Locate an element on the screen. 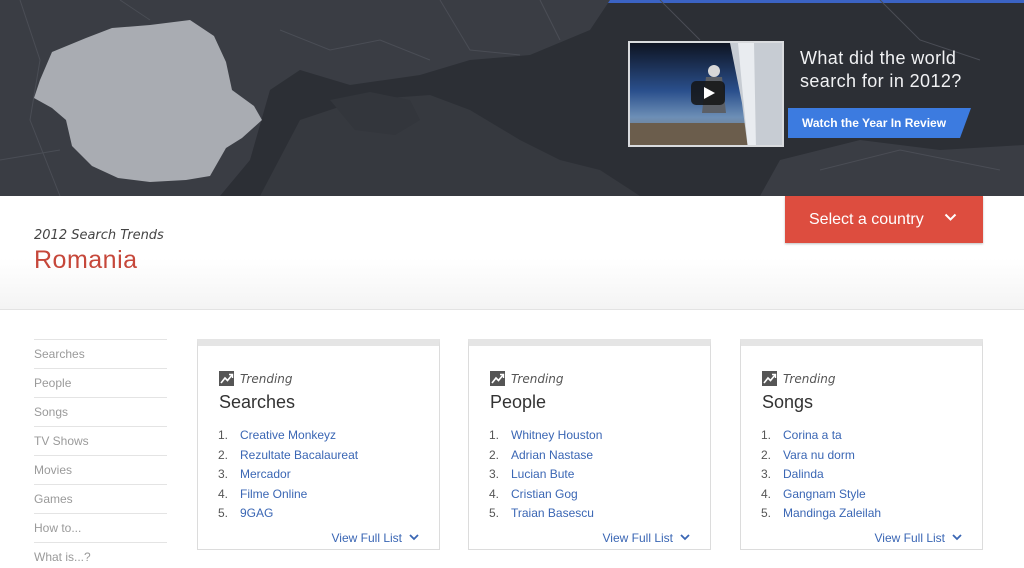 The height and width of the screenshot is (568, 1024). trend-link: Vara nu dorm is located at coordinates (819, 455).